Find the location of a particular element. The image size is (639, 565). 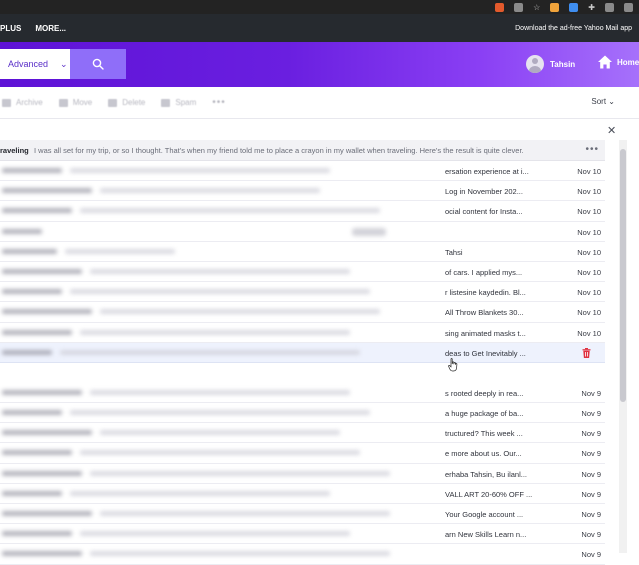

folder-icon is located at coordinates (63, 102).